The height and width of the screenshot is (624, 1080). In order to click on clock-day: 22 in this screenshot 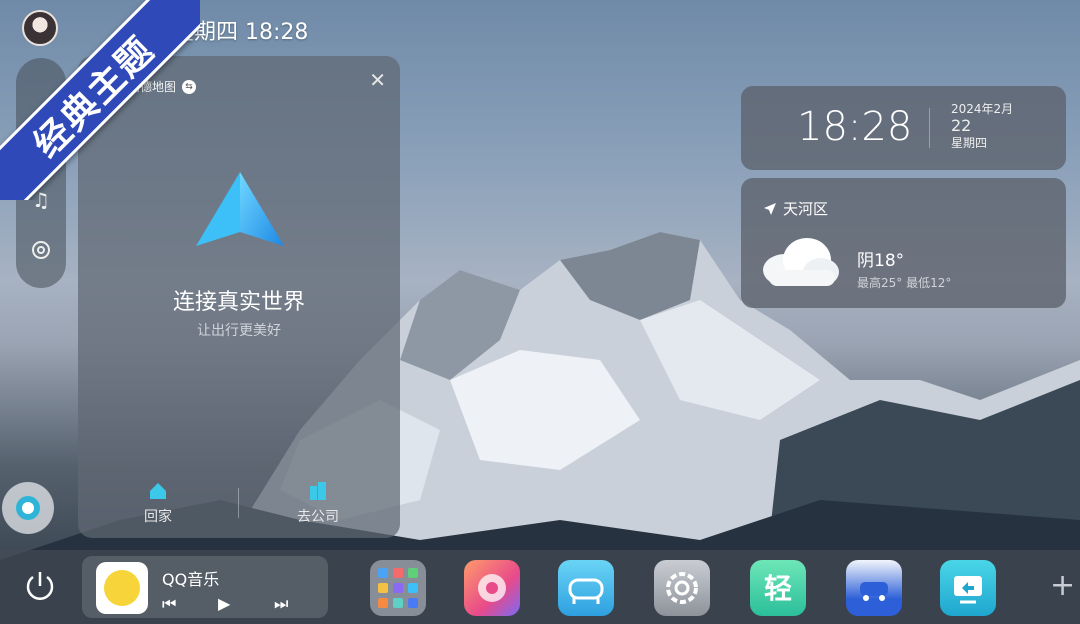, I will do `click(961, 126)`.